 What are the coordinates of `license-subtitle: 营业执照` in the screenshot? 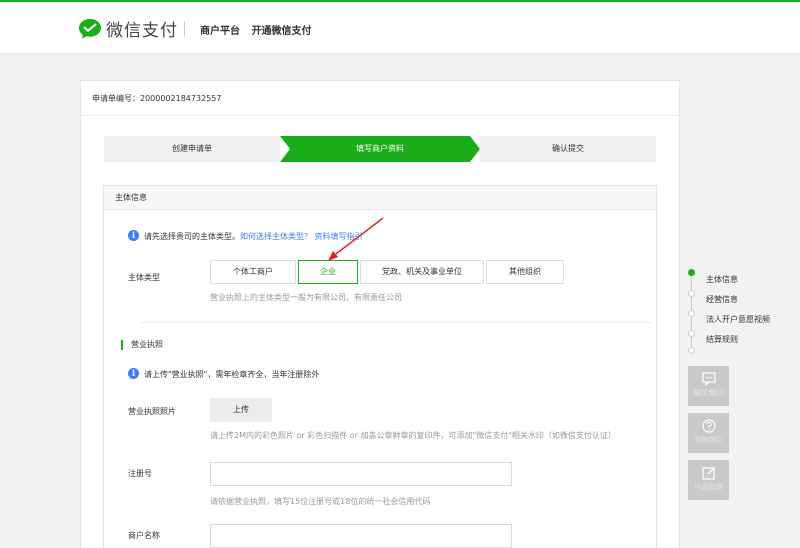 It's located at (142, 345).